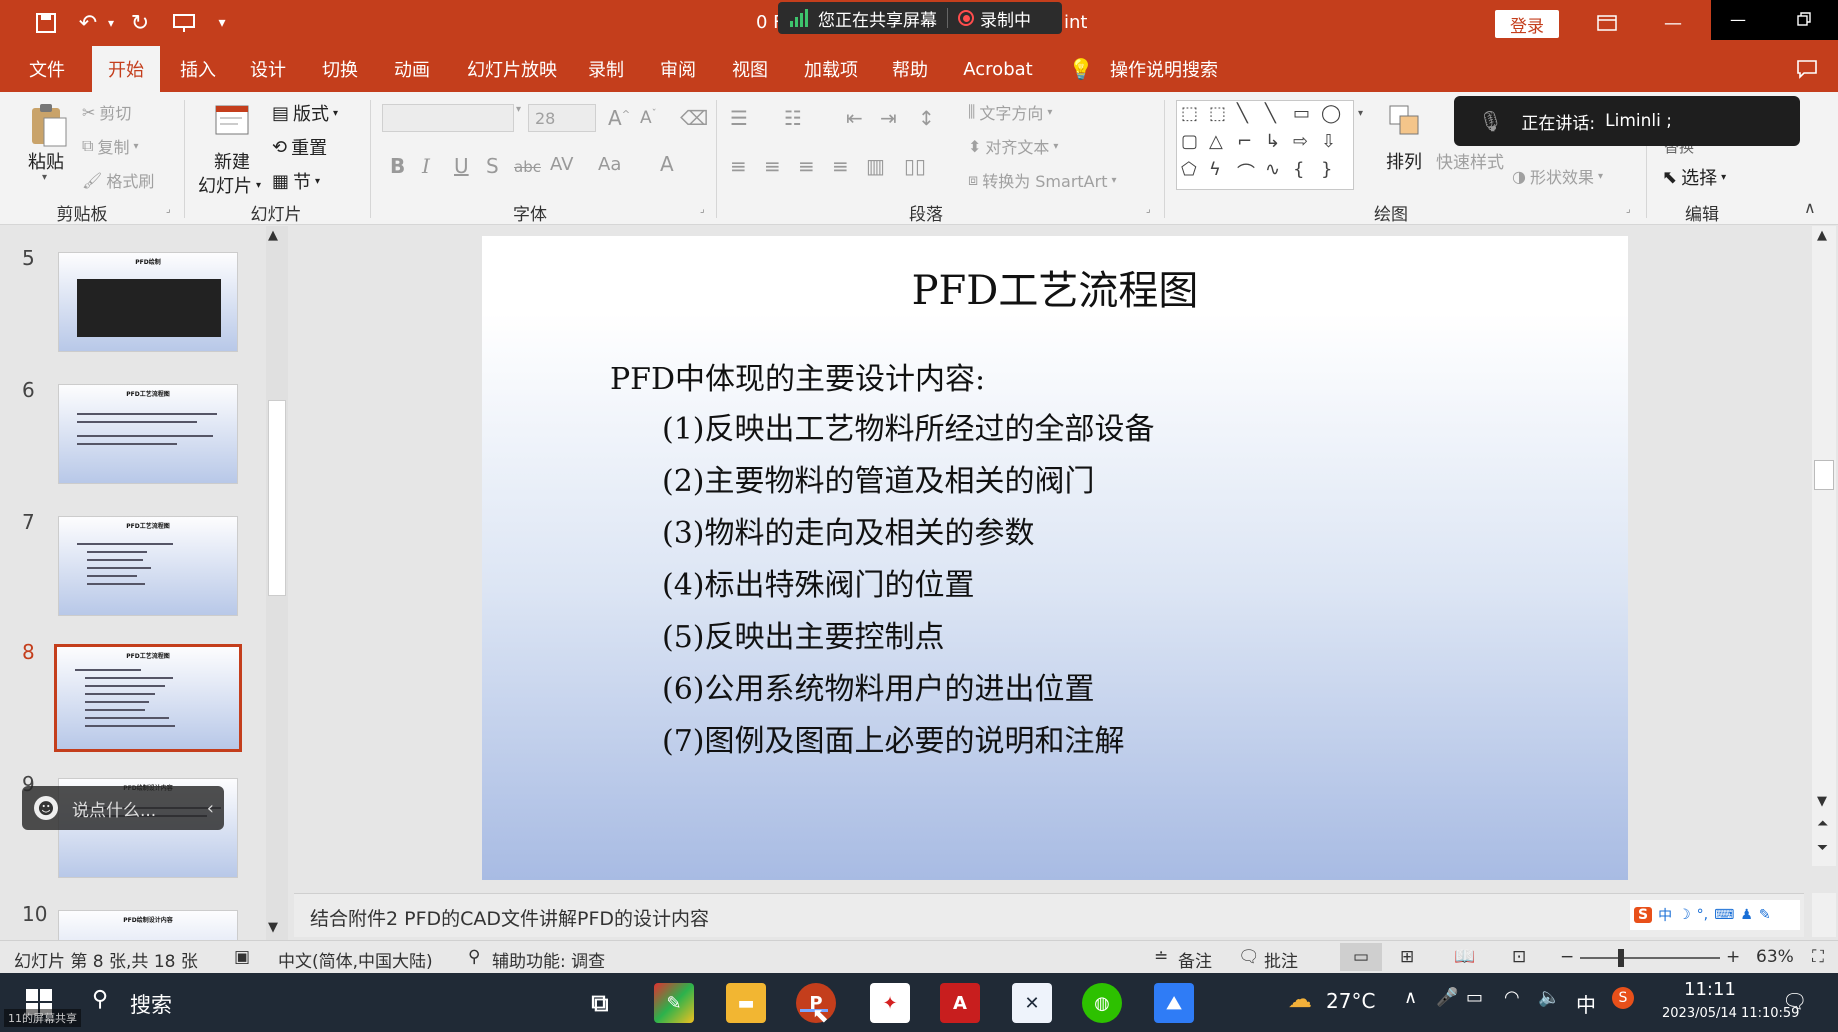  I want to click on slide-thumbnail-7: PFD工艺流程图, so click(148, 566).